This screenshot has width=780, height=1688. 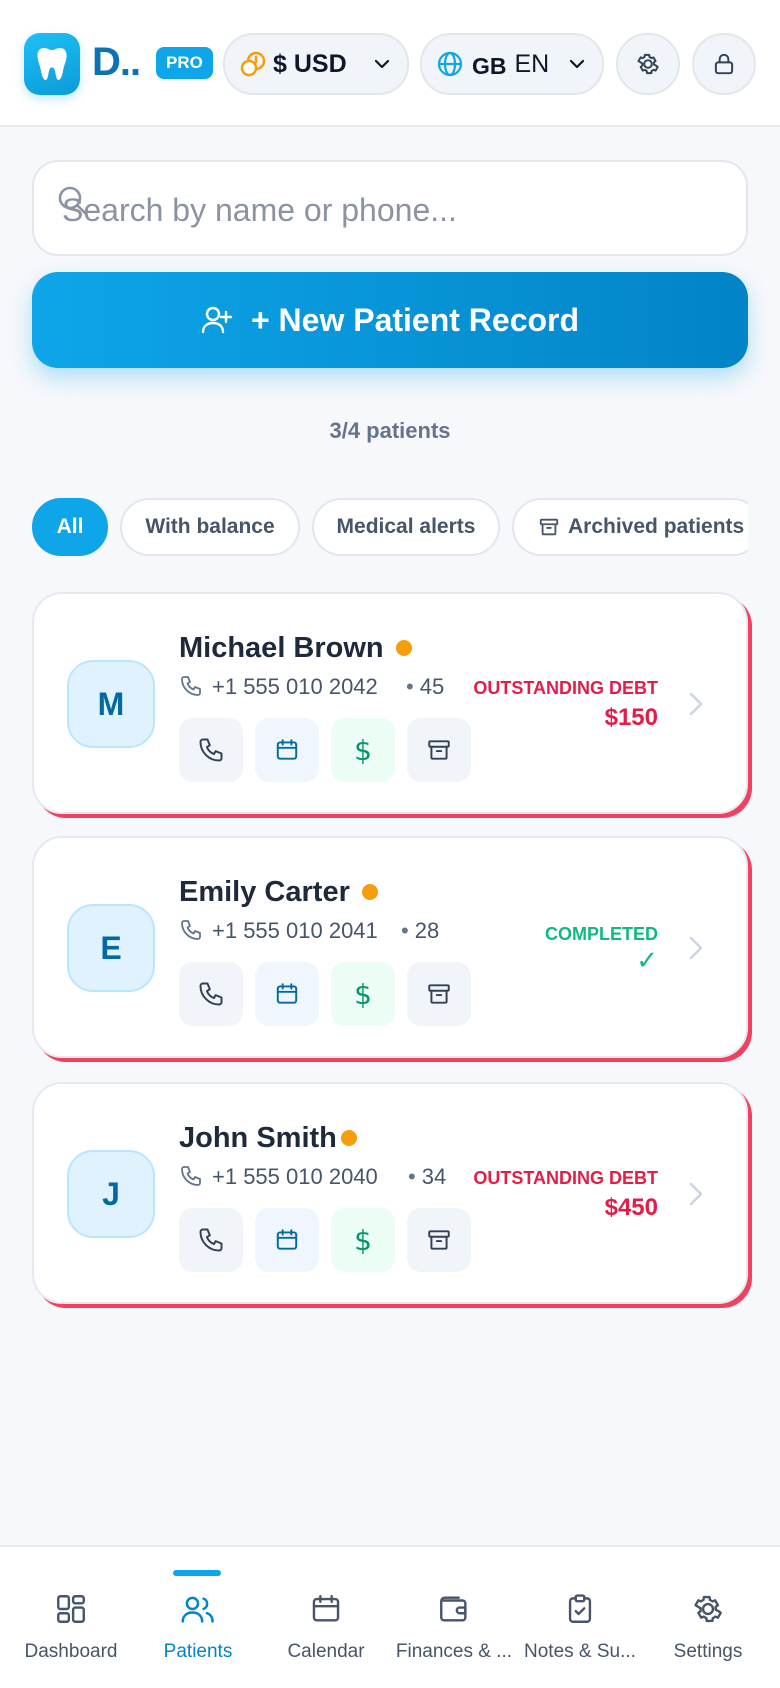 I want to click on search-input, so click(x=392, y=210).